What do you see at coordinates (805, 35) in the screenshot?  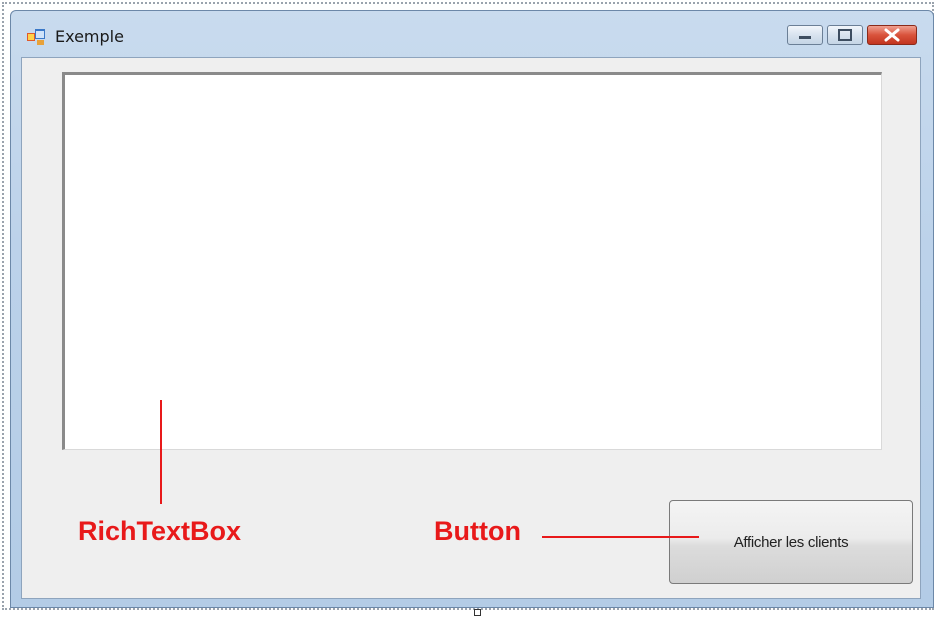 I see `minimize-button` at bounding box center [805, 35].